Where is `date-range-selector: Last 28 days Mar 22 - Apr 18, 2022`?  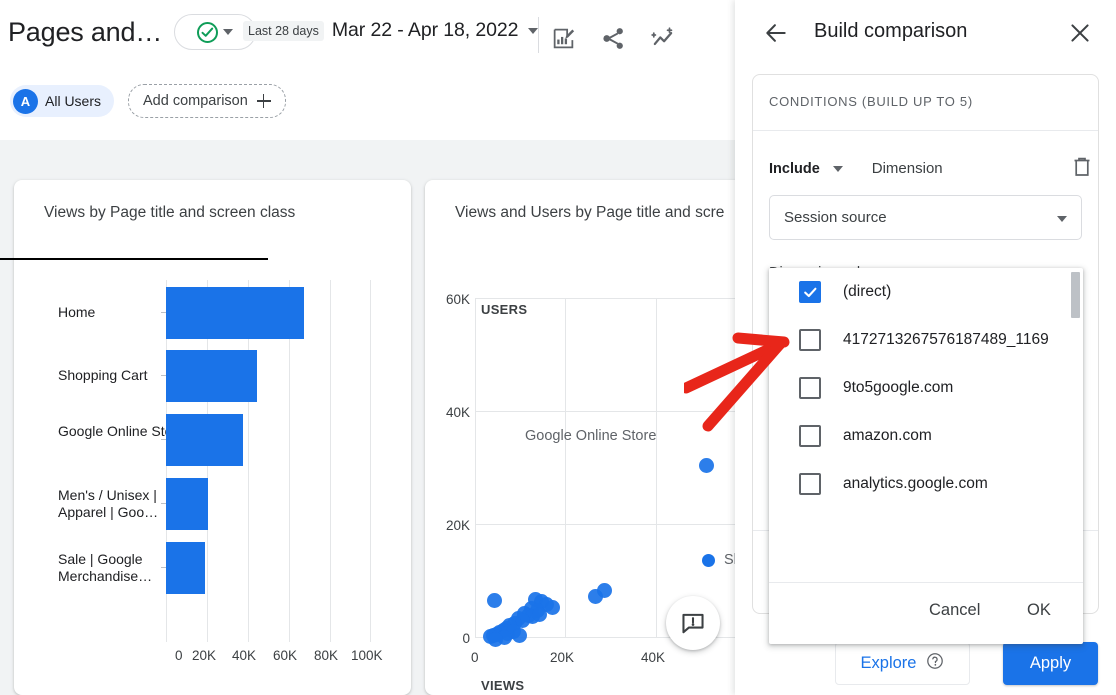
date-range-selector: Last 28 days Mar 22 - Apr 18, 2022 is located at coordinates (391, 30).